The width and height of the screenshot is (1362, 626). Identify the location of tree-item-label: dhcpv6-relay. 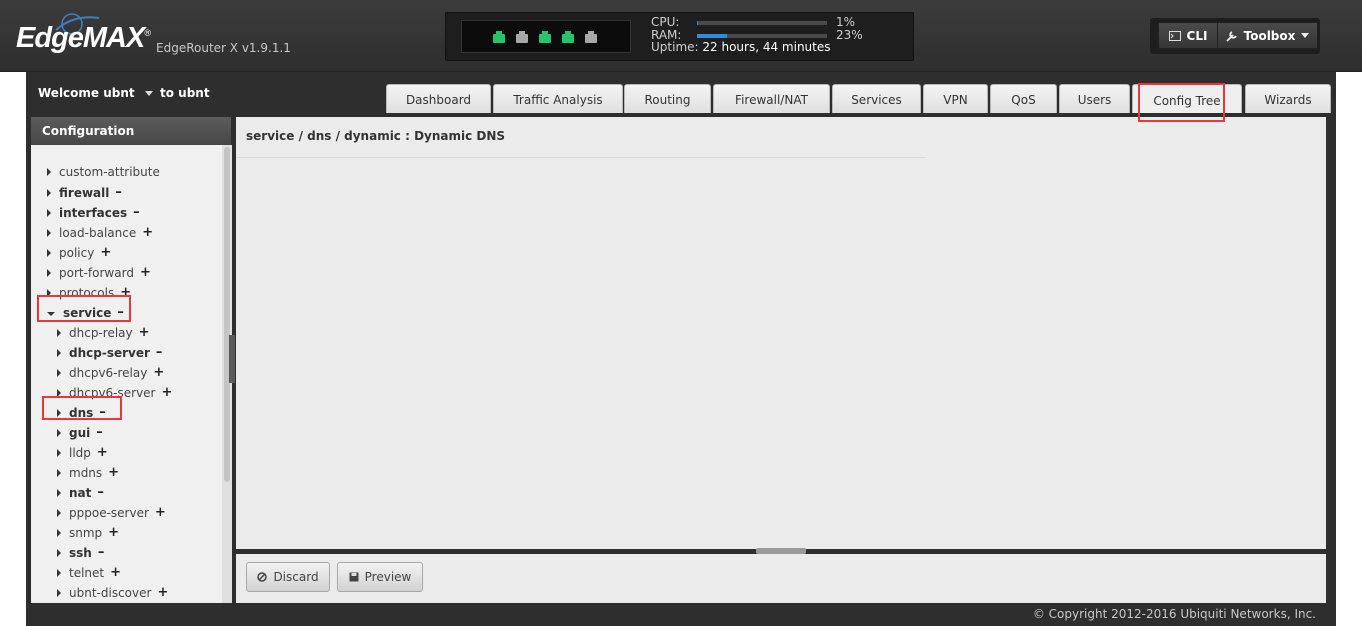
(108, 372).